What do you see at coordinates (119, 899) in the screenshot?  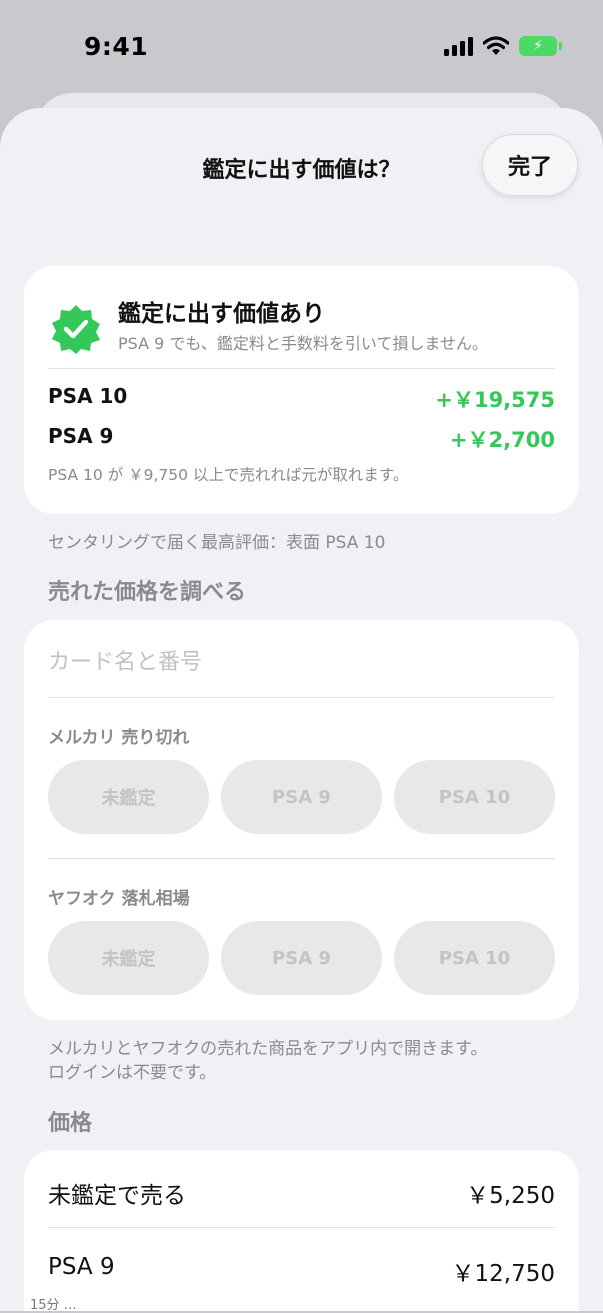 I see `yahoo-auction-label: ヤフオク 落札相場` at bounding box center [119, 899].